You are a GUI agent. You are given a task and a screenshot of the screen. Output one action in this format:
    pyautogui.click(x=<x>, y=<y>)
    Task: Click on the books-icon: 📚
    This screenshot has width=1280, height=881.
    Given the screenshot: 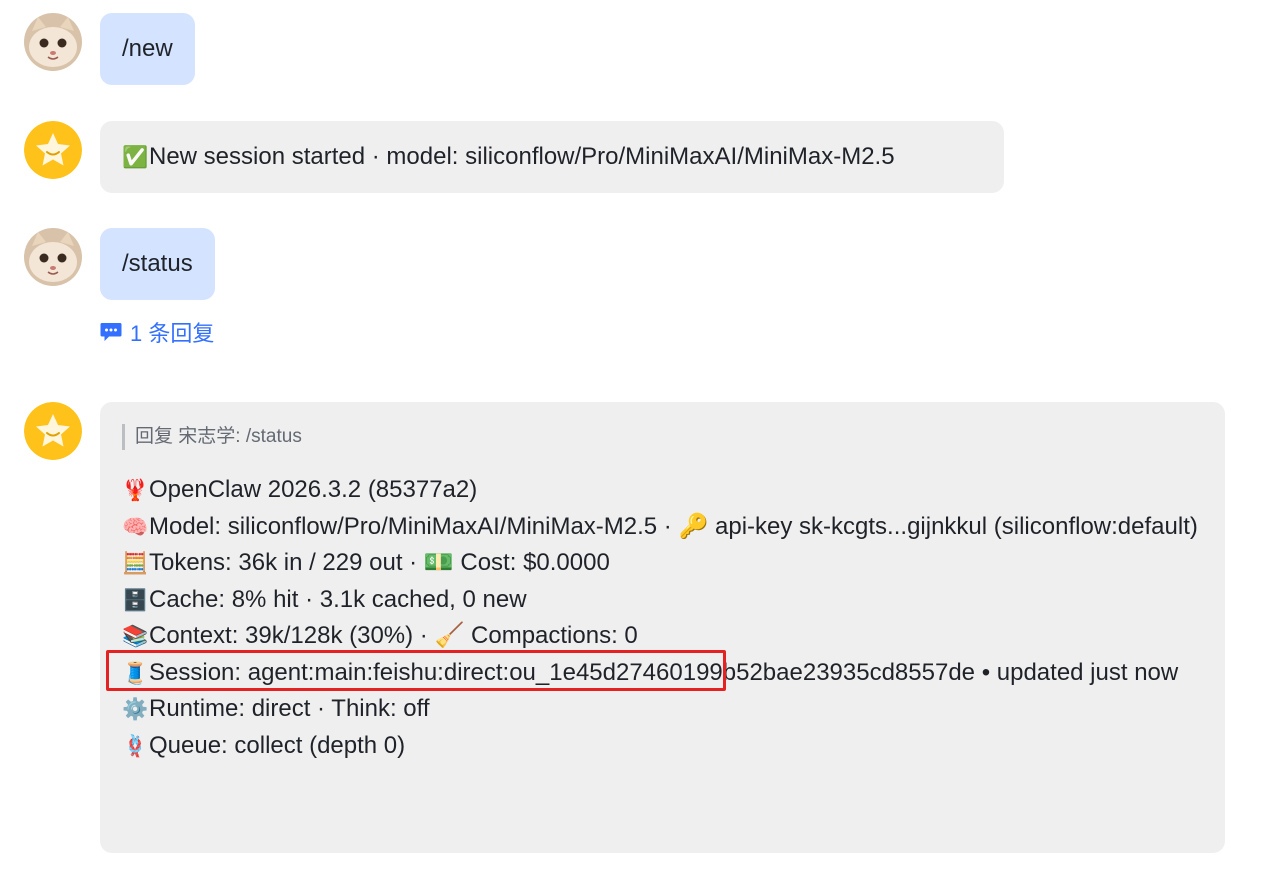 What is the action you would take?
    pyautogui.click(x=135, y=636)
    